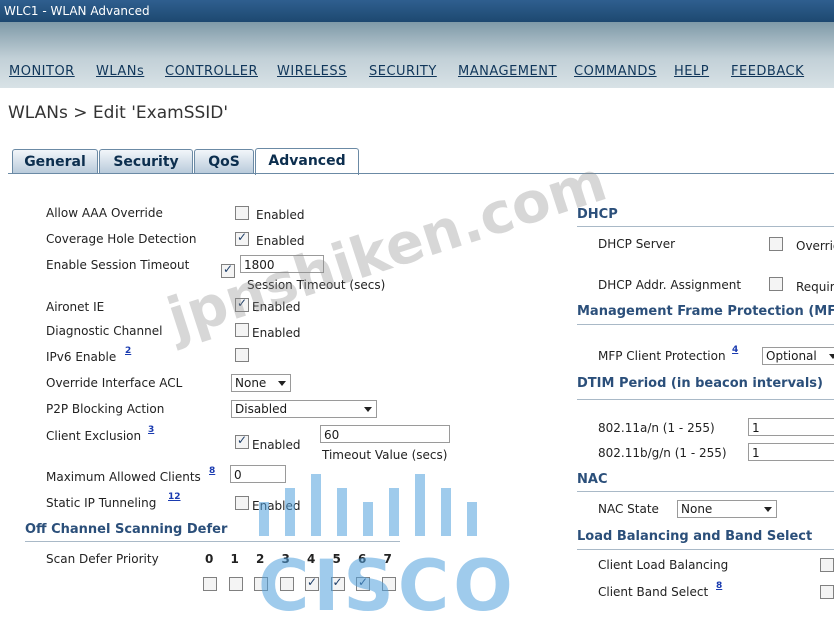  I want to click on nac-heading: NAC, so click(592, 479).